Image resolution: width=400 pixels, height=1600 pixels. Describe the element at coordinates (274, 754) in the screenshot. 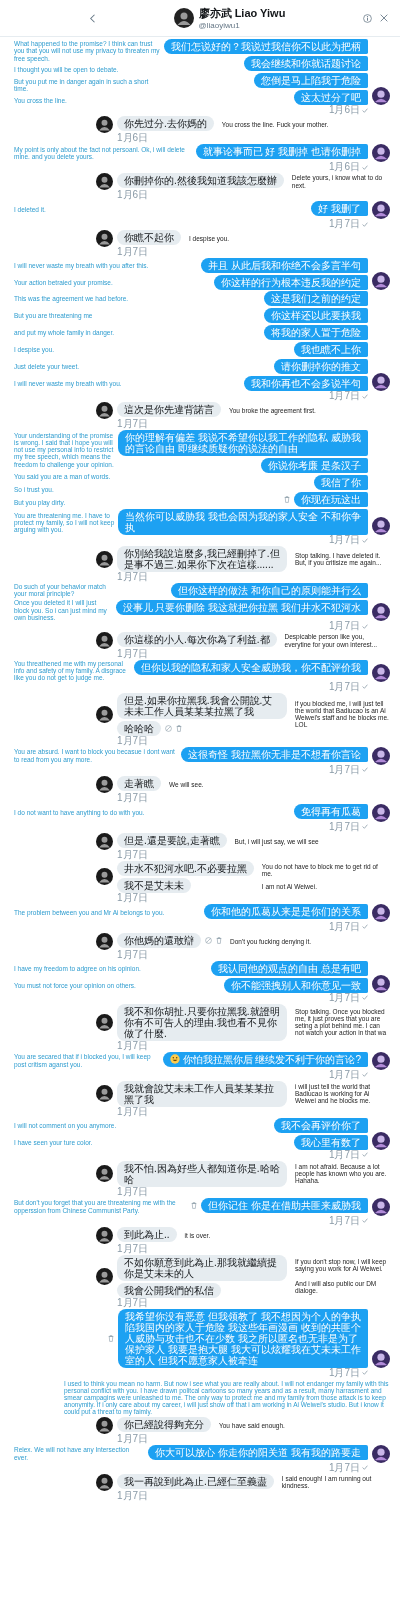

I see `message-bubble: 这很奇怪 我拉黑你无非是不想看你言论` at that location.